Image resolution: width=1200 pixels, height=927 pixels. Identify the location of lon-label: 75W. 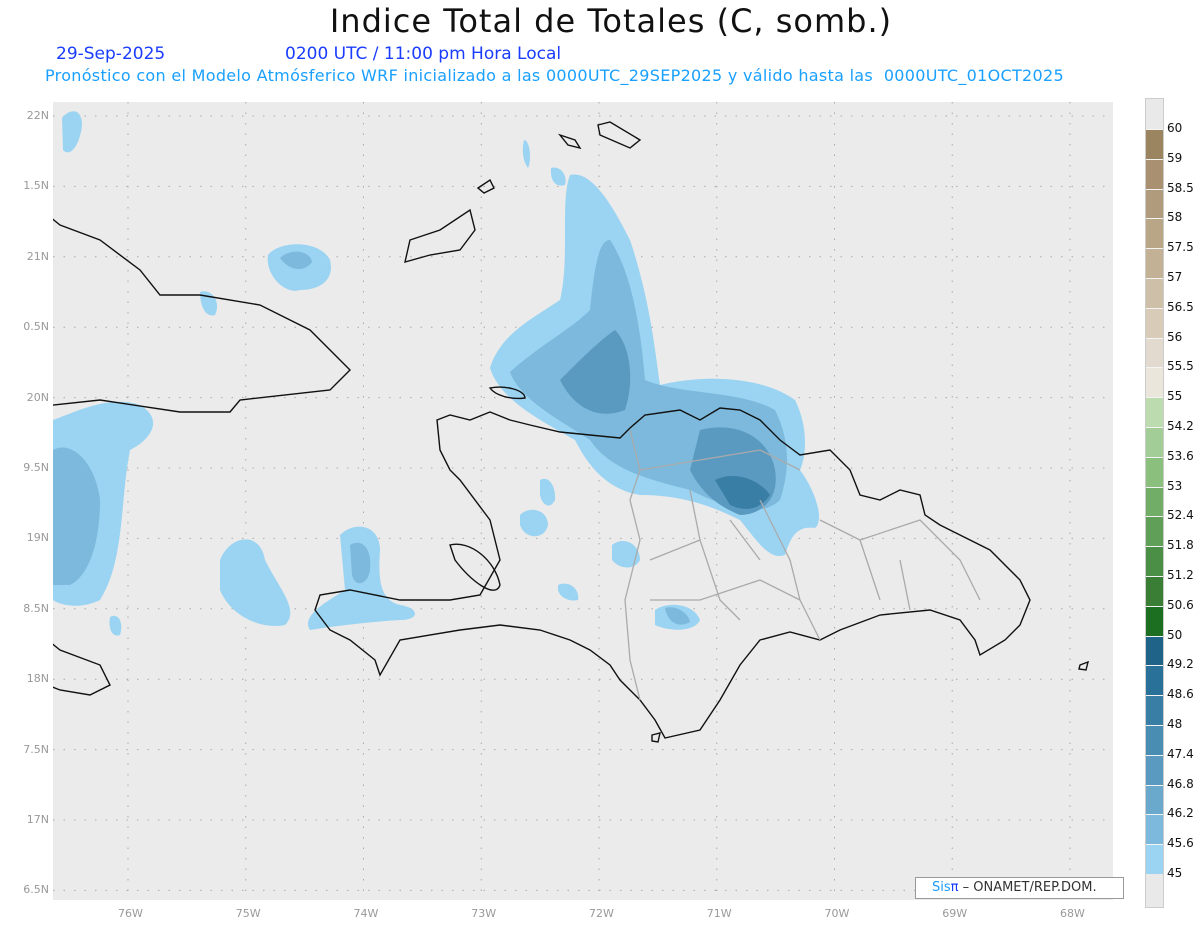
(248, 913).